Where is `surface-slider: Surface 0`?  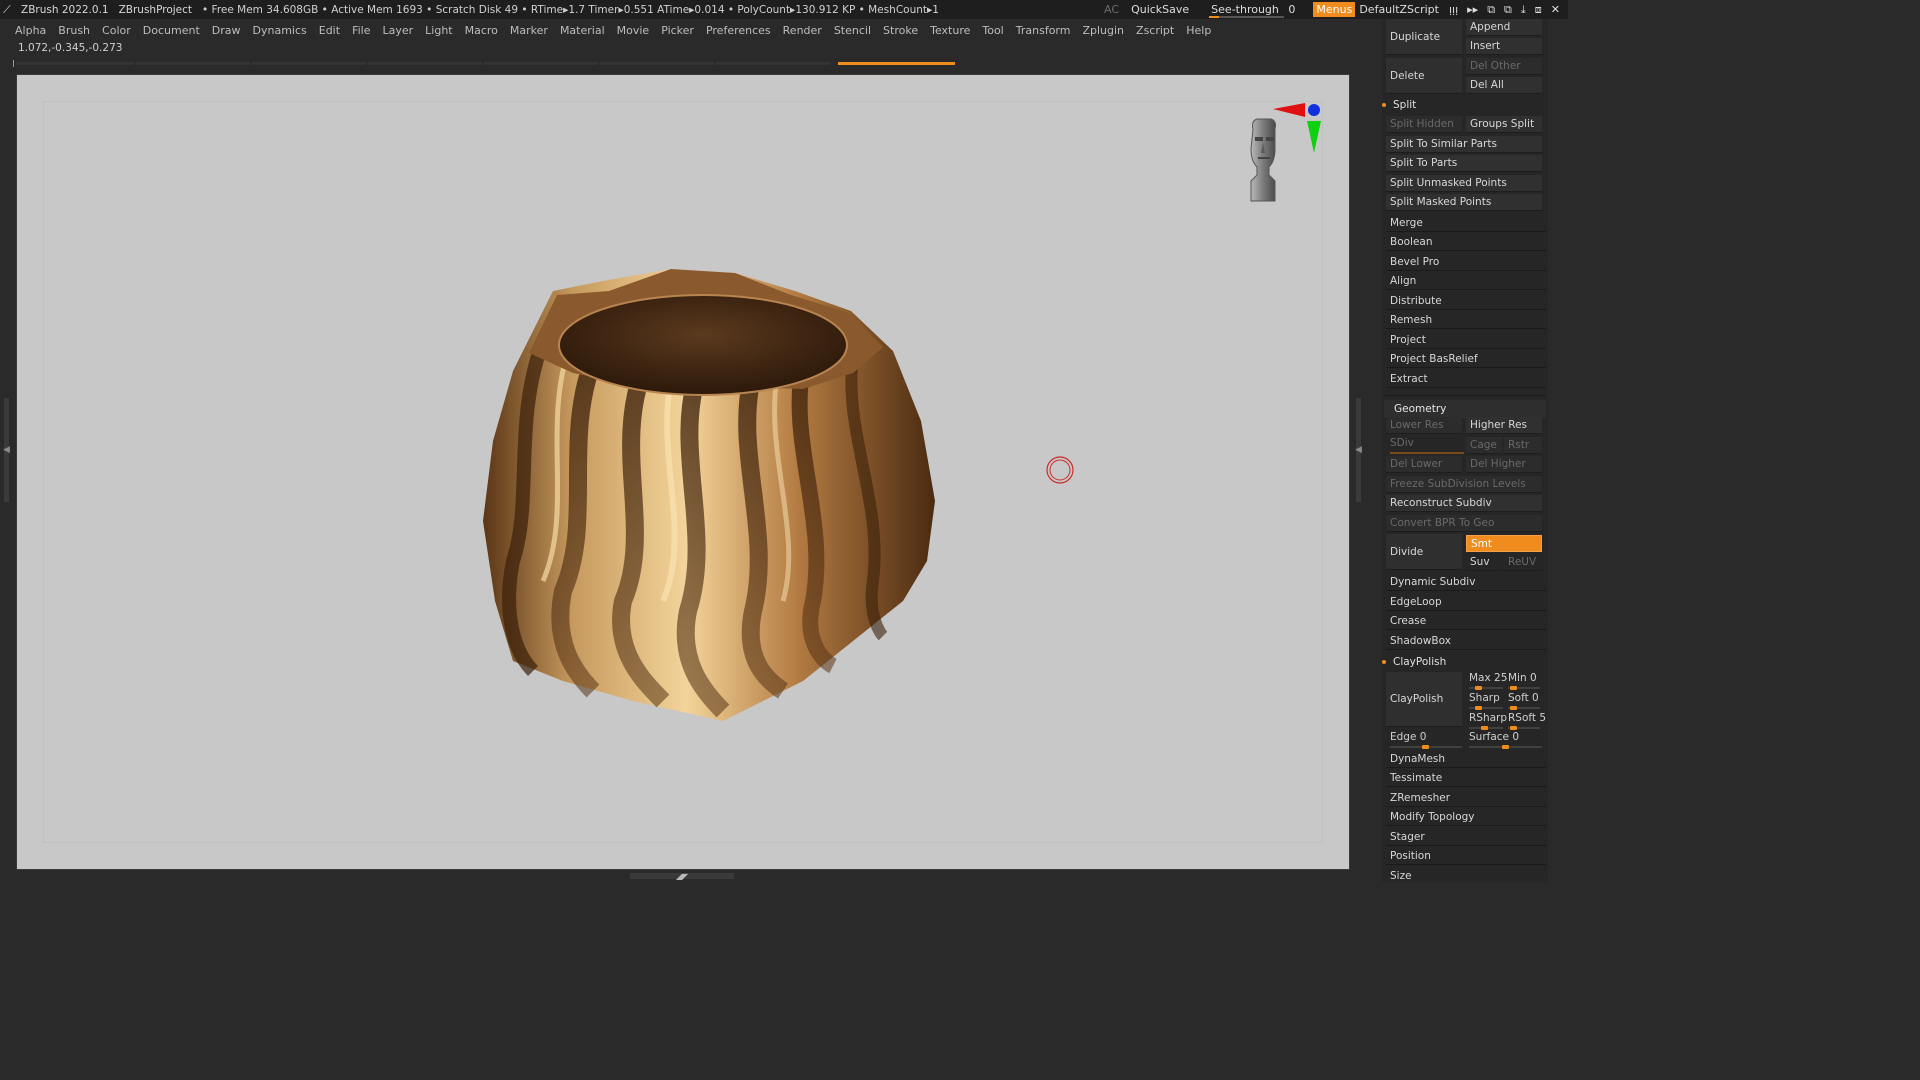
surface-slider: Surface 0 is located at coordinates (1505, 740).